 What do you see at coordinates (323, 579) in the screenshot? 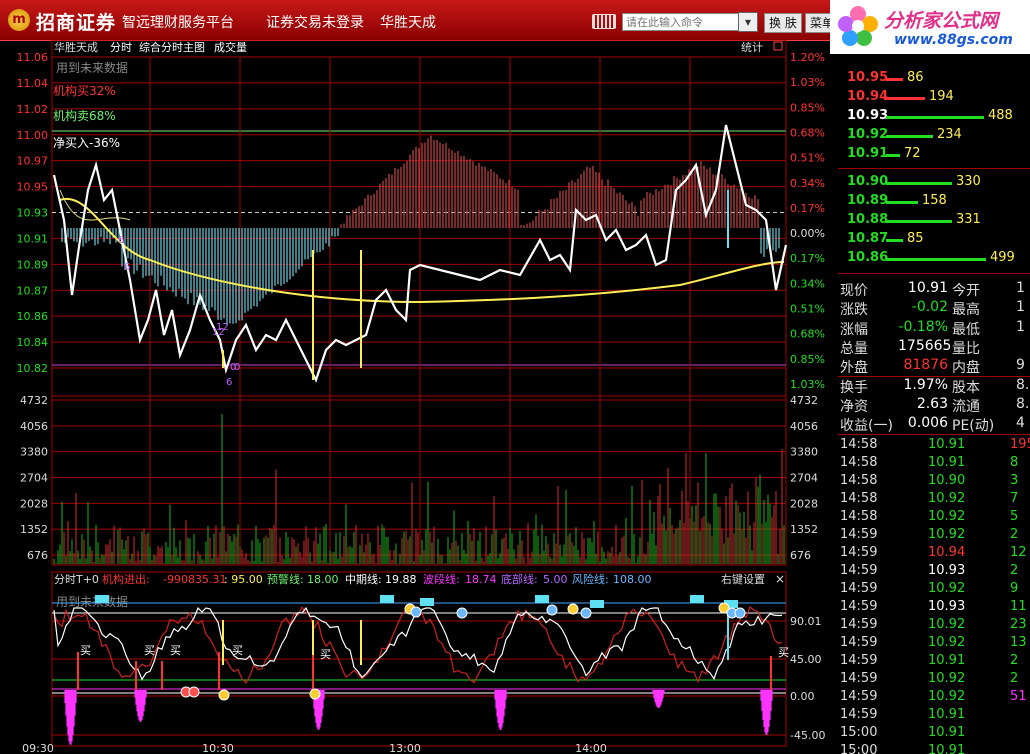
I see `warning-line-value: 18.00` at bounding box center [323, 579].